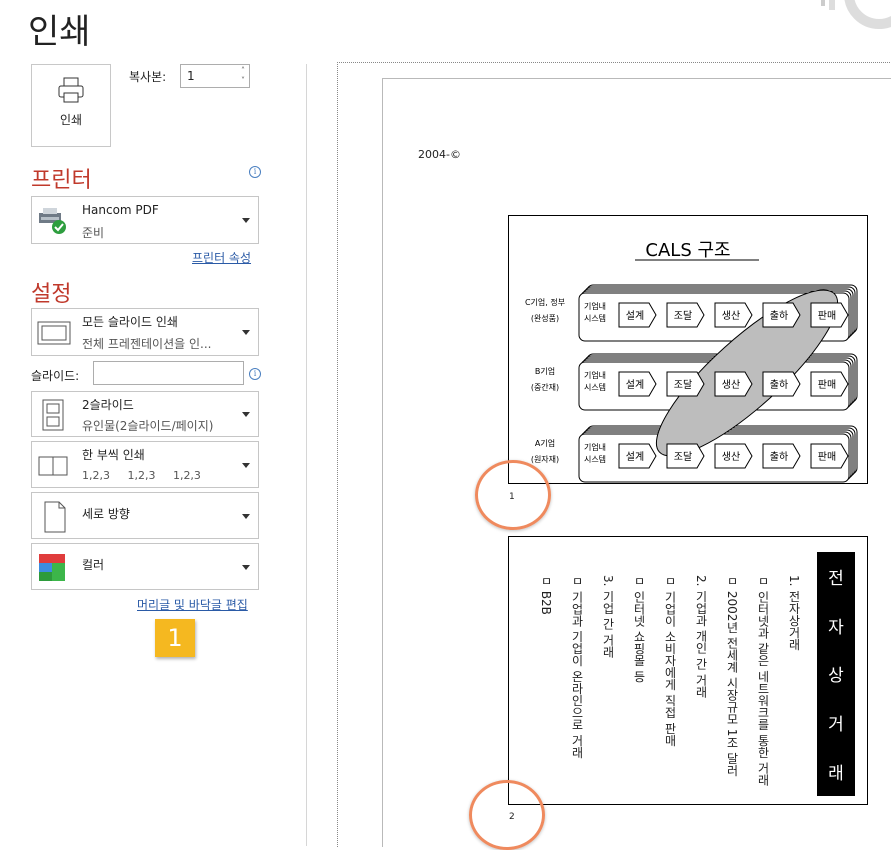  Describe the element at coordinates (836, 774) in the screenshot. I see `slide2-title-char: 래` at that location.